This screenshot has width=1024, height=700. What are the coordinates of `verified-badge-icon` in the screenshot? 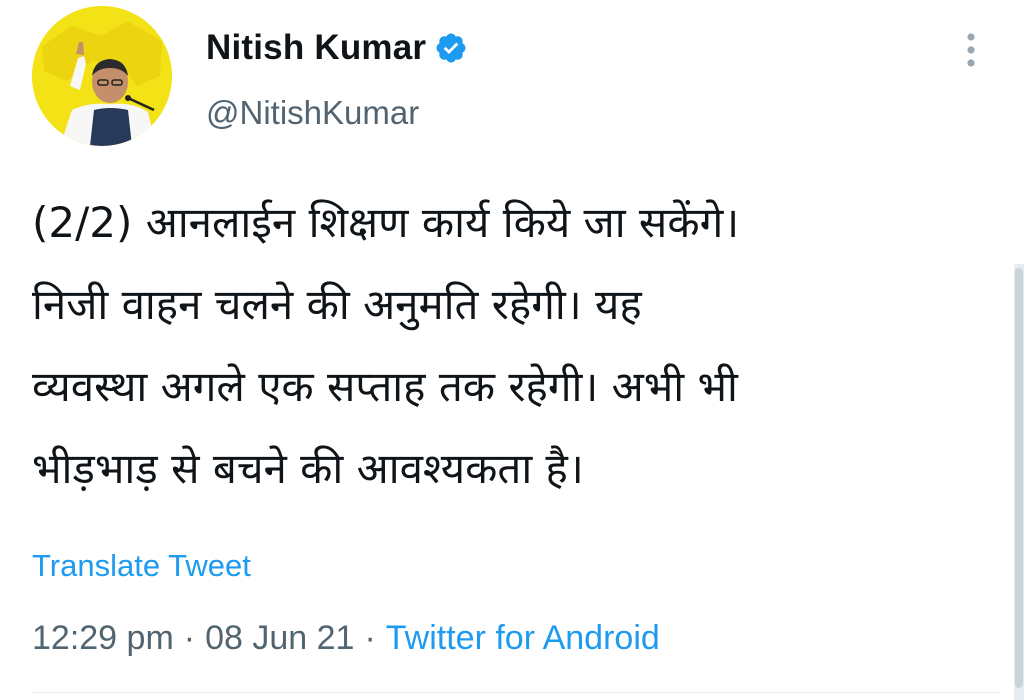 It's located at (451, 48).